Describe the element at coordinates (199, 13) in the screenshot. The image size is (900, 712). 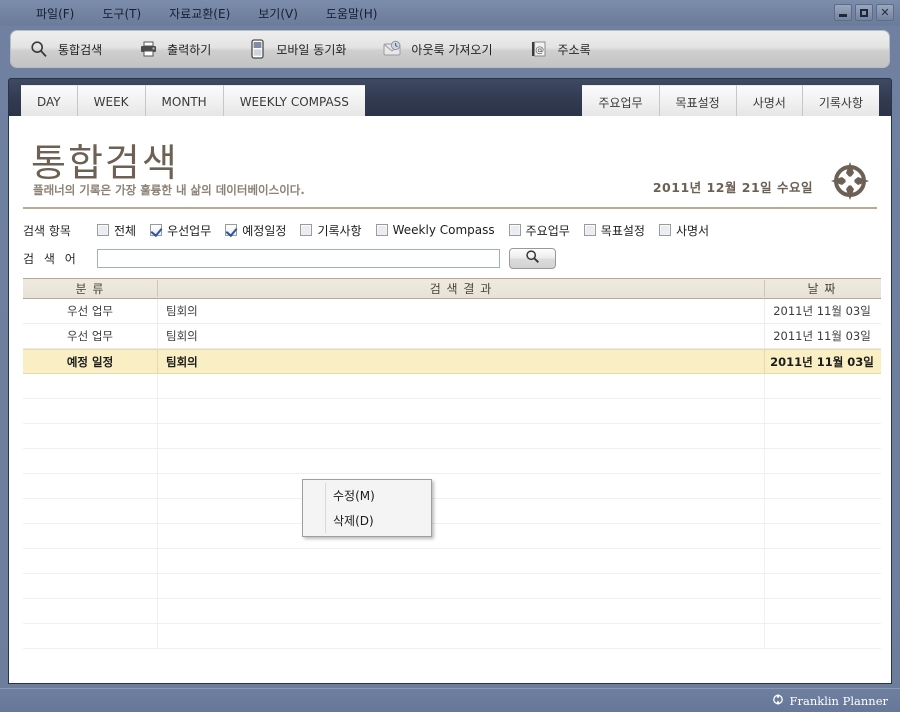
I see `menu-item-data-exchange: 자료교환(E)` at that location.